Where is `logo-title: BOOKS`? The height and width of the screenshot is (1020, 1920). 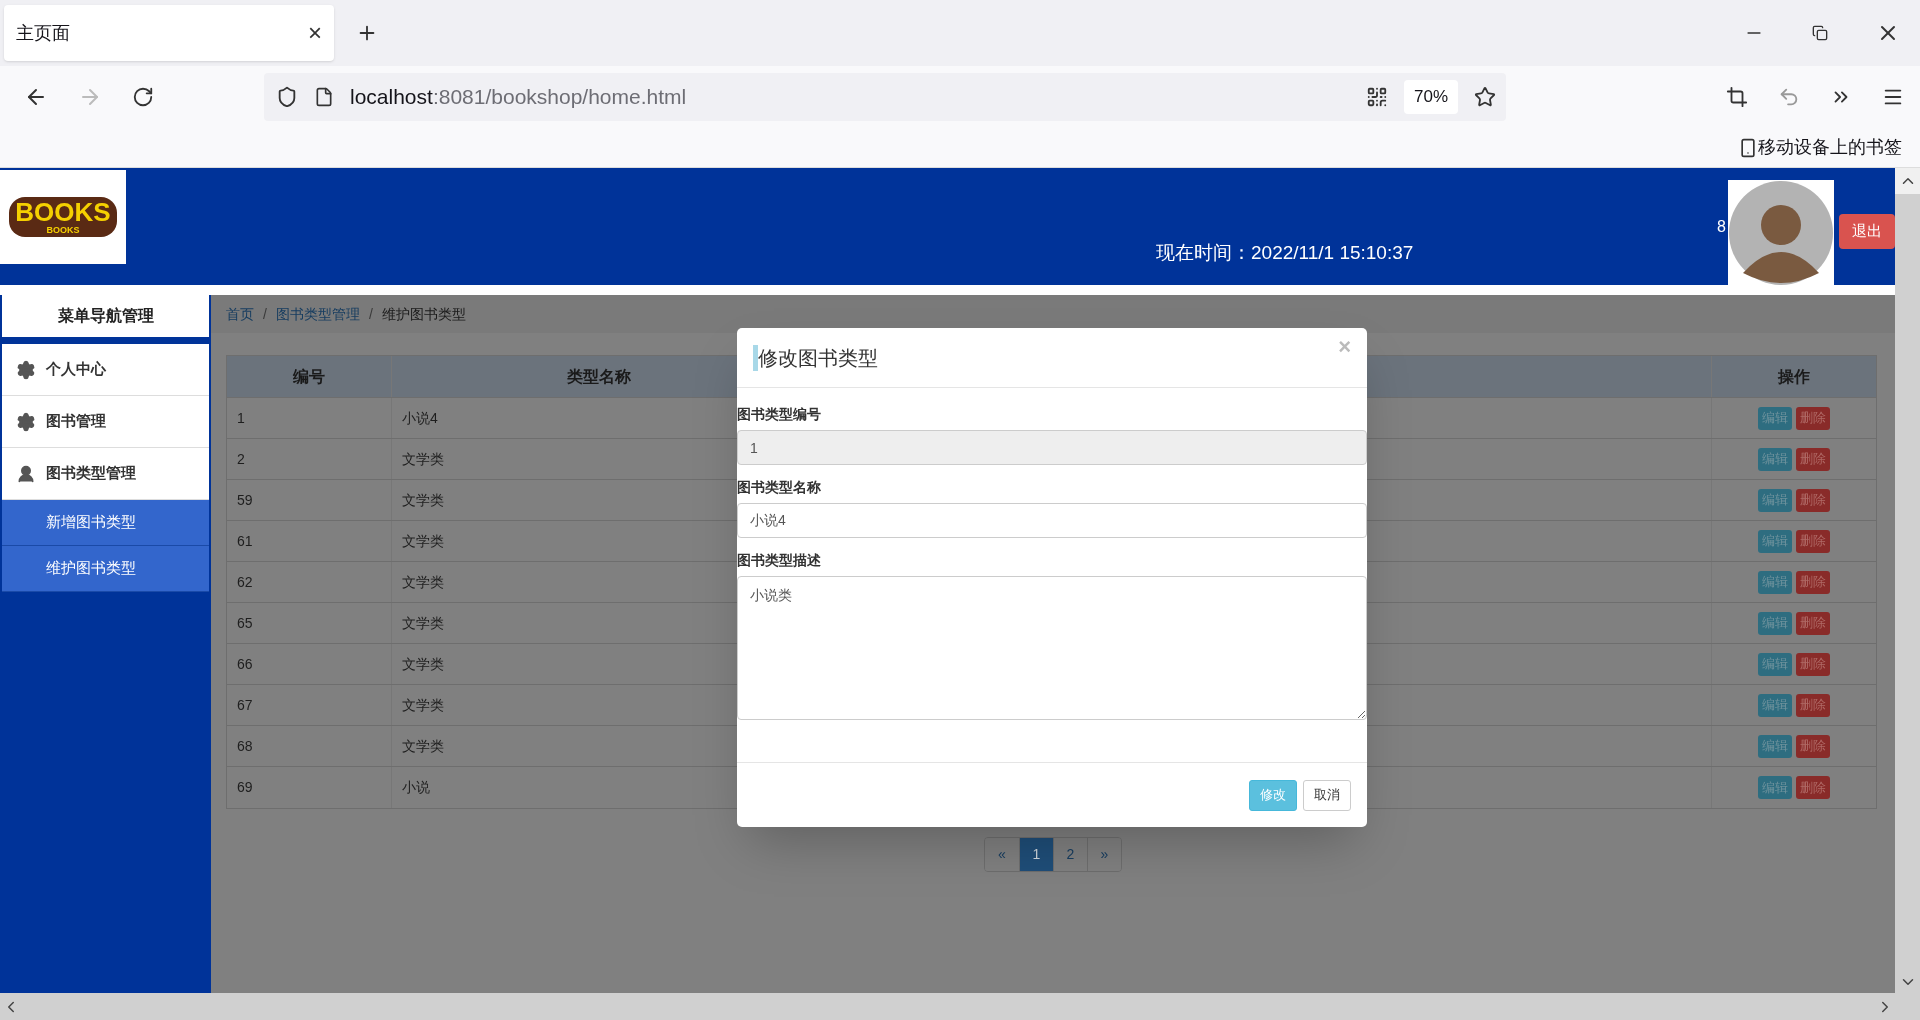 logo-title: BOOKS is located at coordinates (63, 212).